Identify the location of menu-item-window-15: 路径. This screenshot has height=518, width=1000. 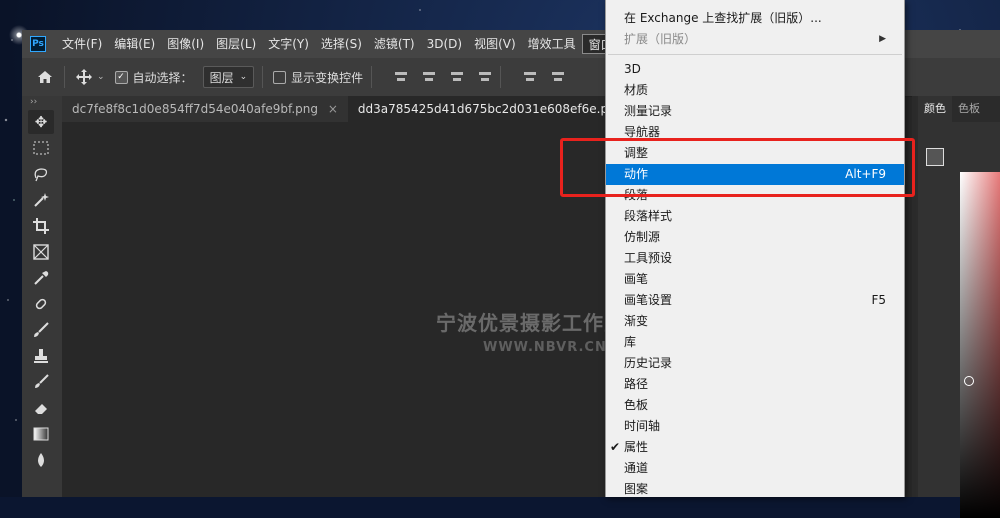
(755, 384).